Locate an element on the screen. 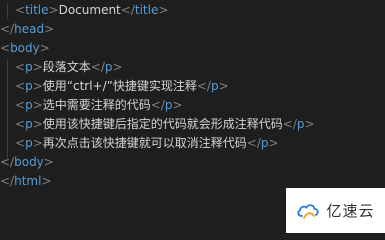 This screenshot has width=385, height=240. text-content: 使用该快捷键后指定的代码就会形成注释代码 is located at coordinates (162, 124).